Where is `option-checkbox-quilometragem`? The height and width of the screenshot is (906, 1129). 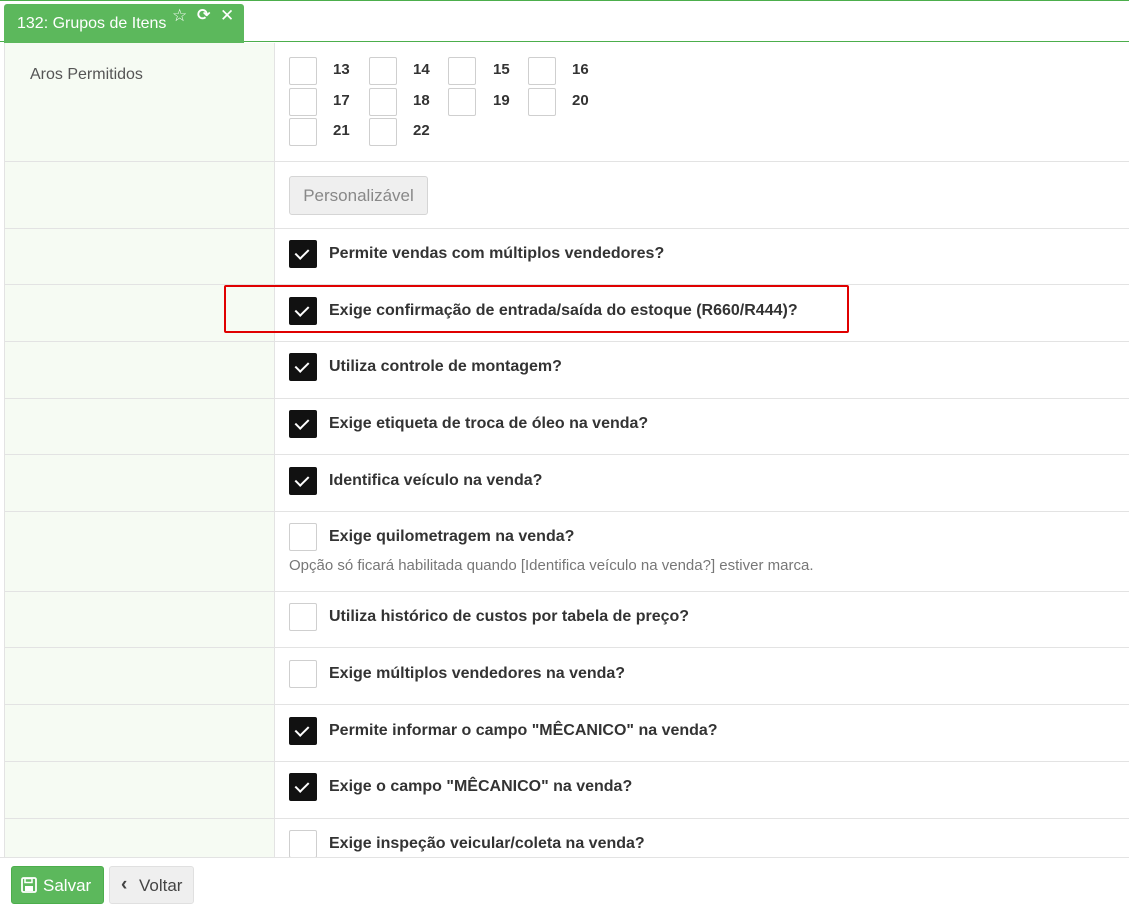 option-checkbox-quilometragem is located at coordinates (303, 537).